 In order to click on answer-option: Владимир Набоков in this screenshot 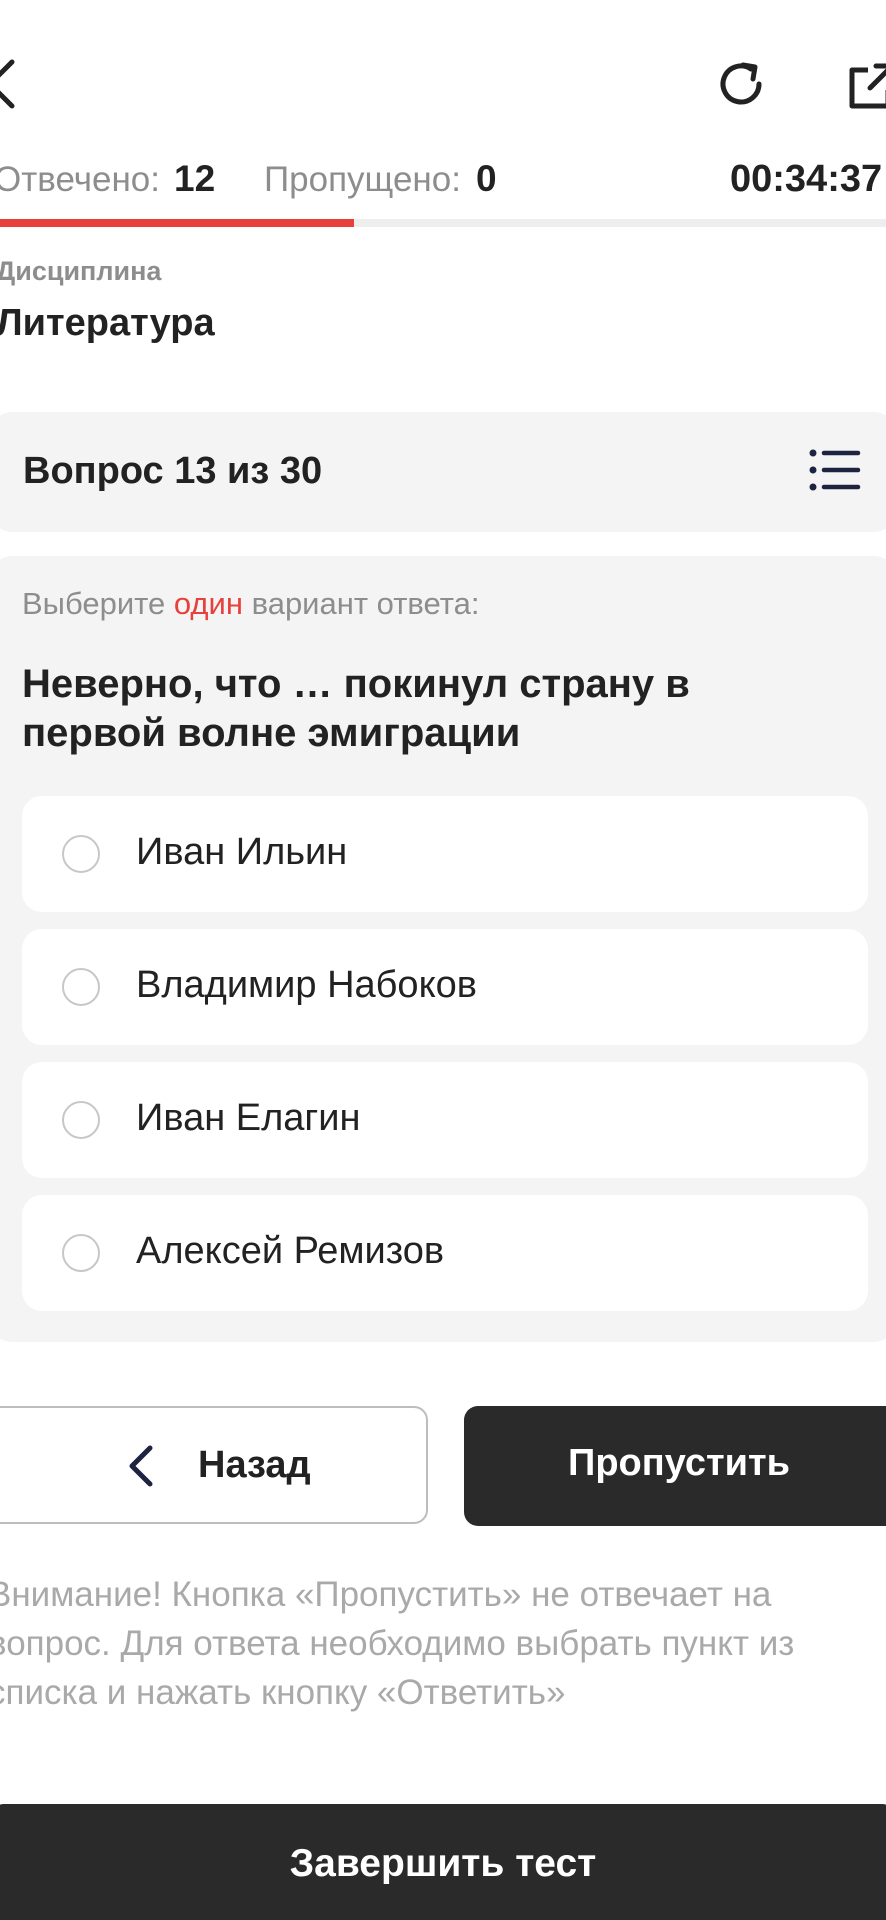, I will do `click(445, 987)`.